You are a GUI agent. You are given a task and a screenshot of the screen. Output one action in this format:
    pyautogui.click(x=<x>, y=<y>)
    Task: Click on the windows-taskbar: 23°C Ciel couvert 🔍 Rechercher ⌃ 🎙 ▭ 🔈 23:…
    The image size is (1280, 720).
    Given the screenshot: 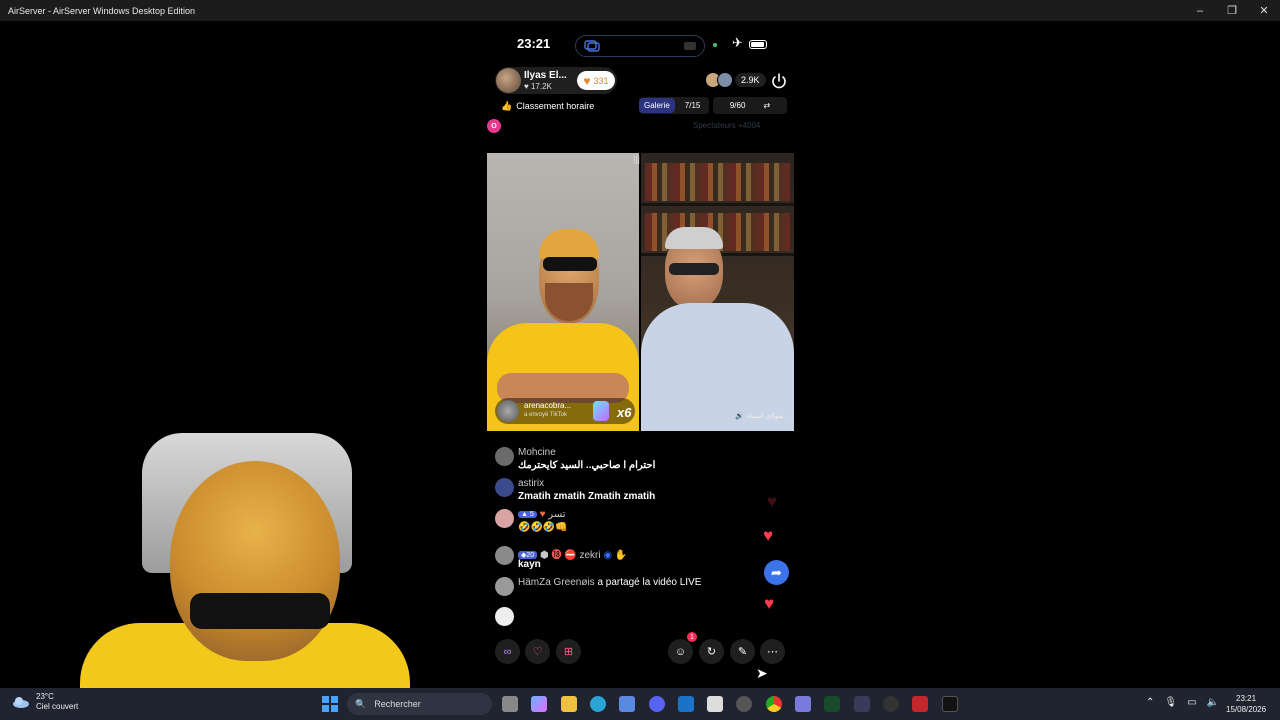 What is the action you would take?
    pyautogui.click(x=640, y=704)
    